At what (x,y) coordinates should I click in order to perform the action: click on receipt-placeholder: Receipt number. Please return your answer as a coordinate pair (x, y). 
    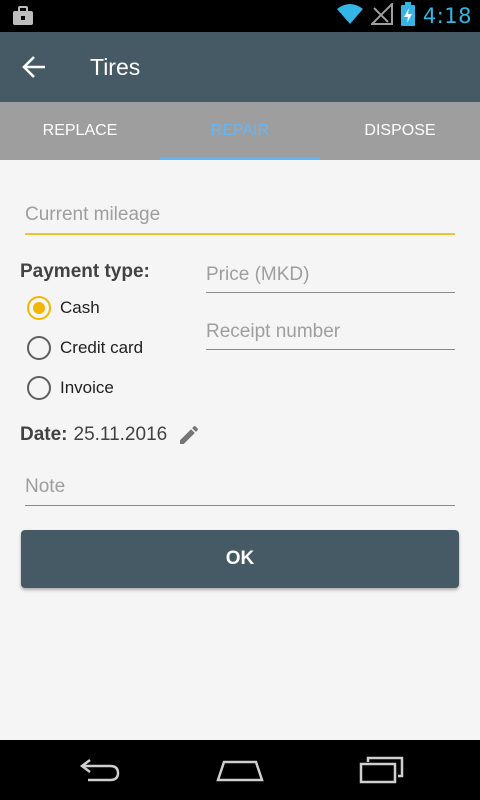
    Looking at the image, I should click on (273, 331).